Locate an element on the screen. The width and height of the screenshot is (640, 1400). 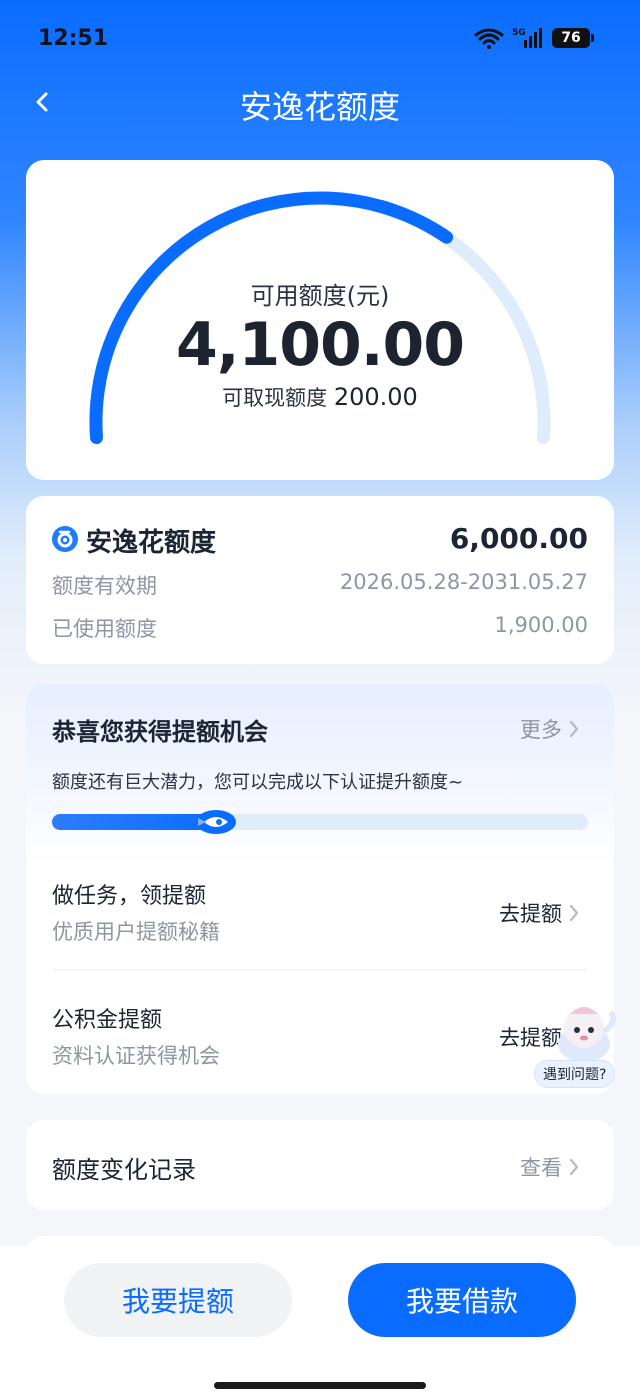
raise-credit-button: 我要提额 is located at coordinates (178, 1300).